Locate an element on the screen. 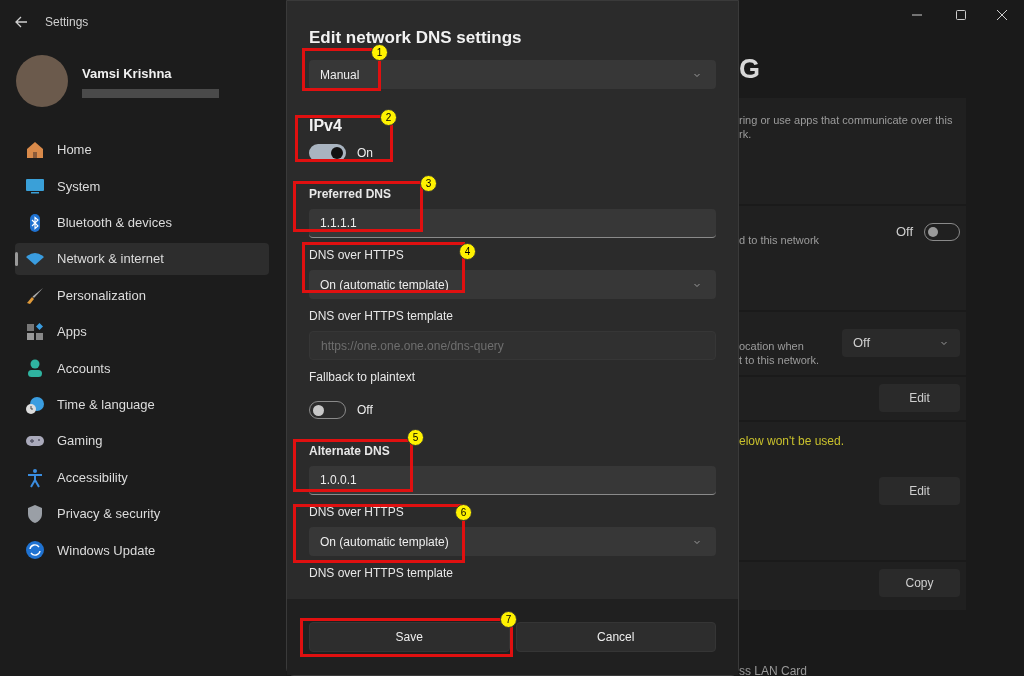 This screenshot has height=676, width=1024. refresh-icon is located at coordinates (35, 550).